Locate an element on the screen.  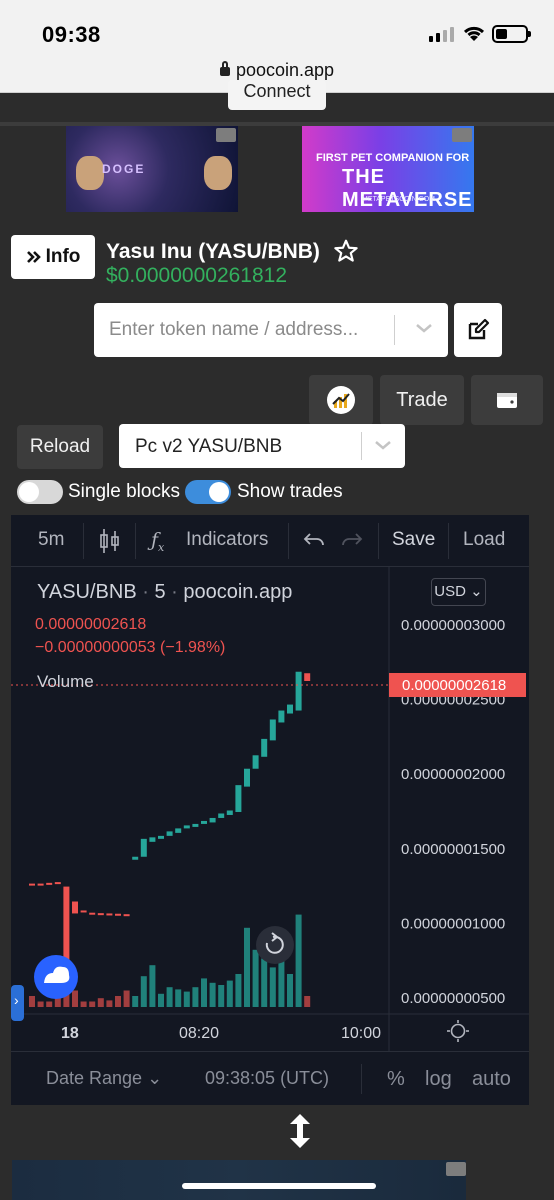
chart-side-handle is located at coordinates (17, 1003).